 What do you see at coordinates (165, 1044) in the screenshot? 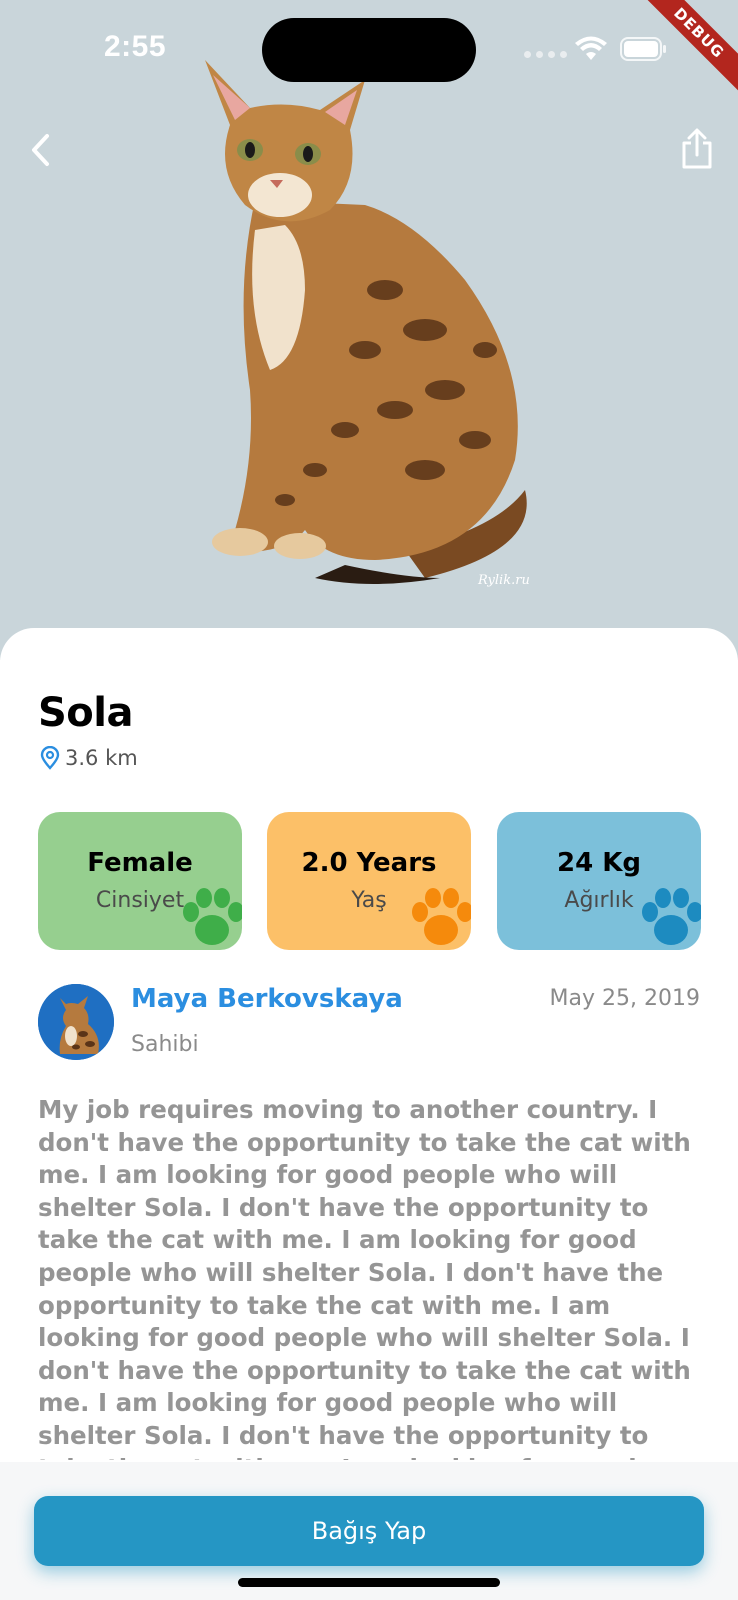
I see `owner-role: Sahibi` at bounding box center [165, 1044].